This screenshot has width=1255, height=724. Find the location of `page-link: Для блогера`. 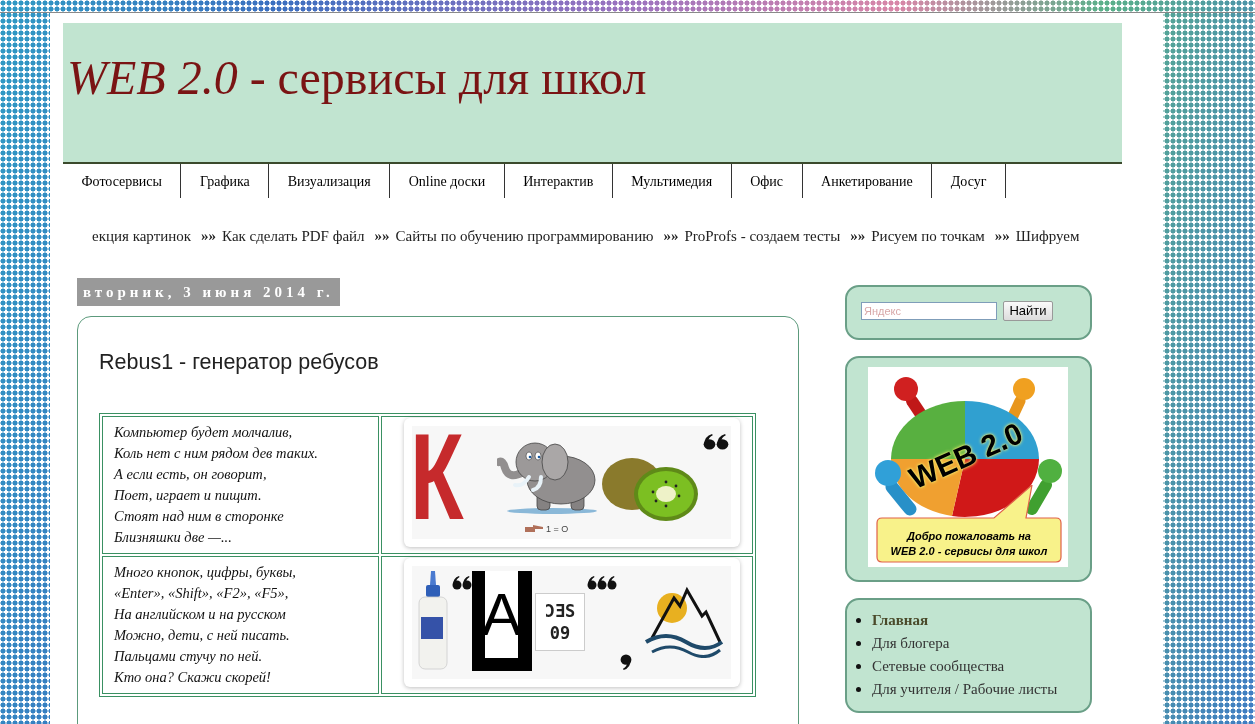

page-link: Для блогера is located at coordinates (911, 643).